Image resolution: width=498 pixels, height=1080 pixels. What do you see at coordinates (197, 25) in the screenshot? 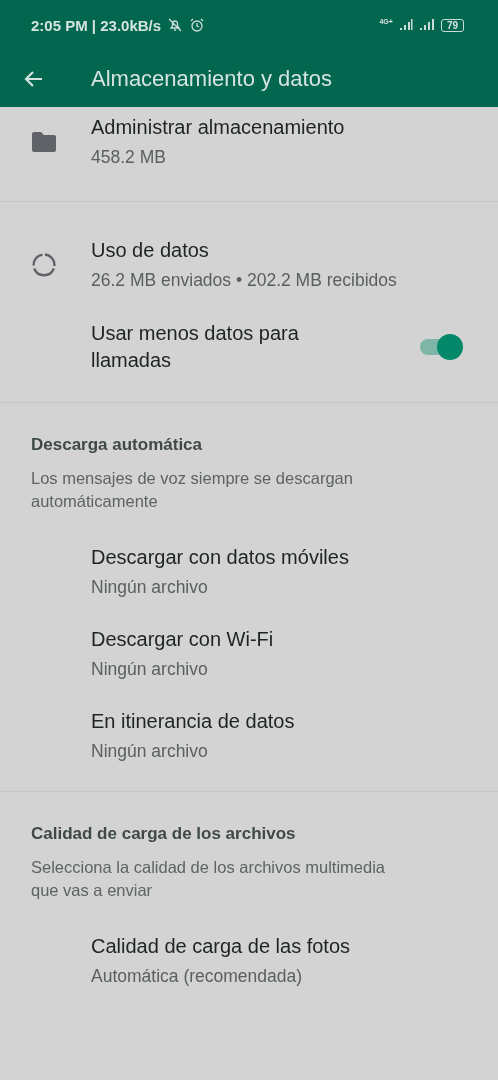
I see `alarm-icon` at bounding box center [197, 25].